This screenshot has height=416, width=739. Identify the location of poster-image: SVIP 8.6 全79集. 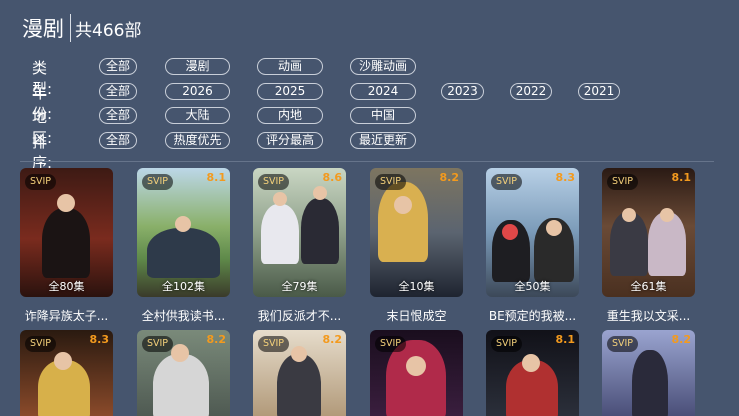
(299, 232).